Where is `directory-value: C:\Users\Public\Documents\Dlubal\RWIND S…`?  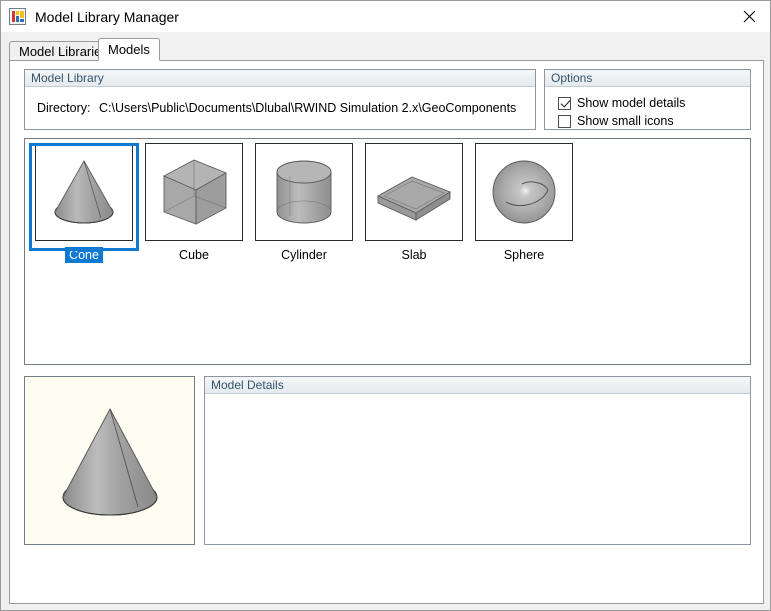
directory-value: C:\Users\Public\Documents\Dlubal\RWIND S… is located at coordinates (308, 108).